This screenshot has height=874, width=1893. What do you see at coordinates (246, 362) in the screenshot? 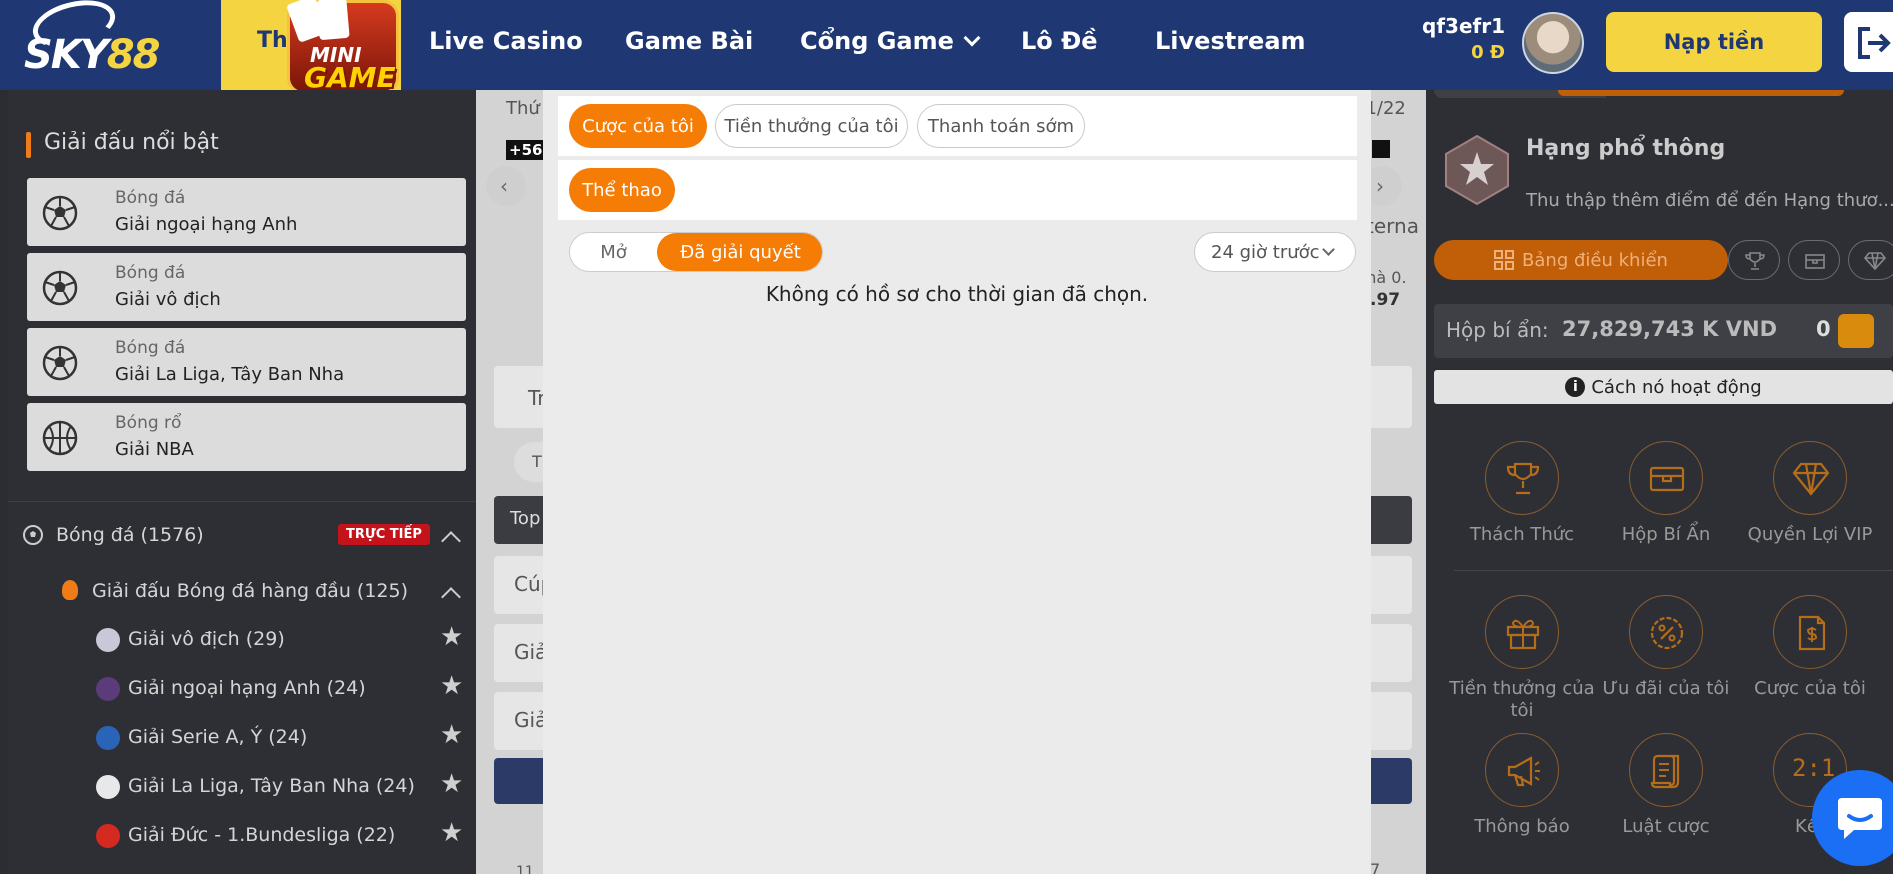
I see `featured-league-card: Bóng đá Giải La Liga, Tây Ban Nha` at bounding box center [246, 362].